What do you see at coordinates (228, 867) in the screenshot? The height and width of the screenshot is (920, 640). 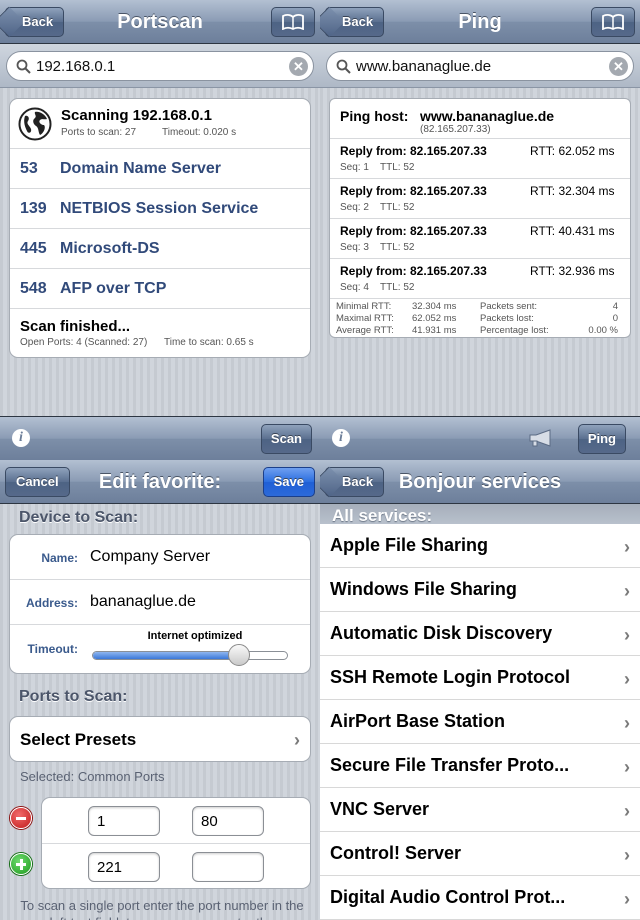 I see `range-to-field` at bounding box center [228, 867].